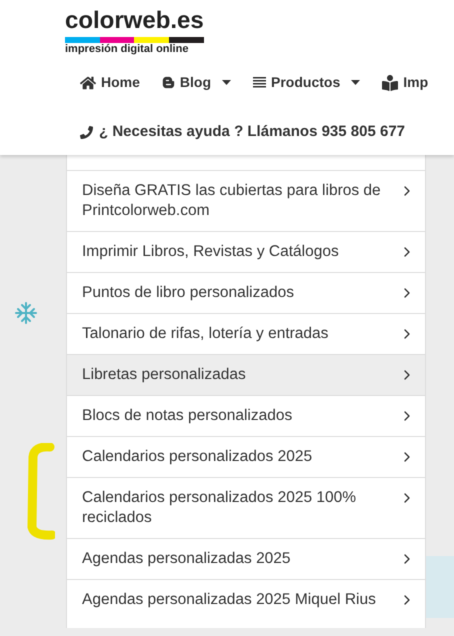 The image size is (454, 636). I want to click on nav-link: Blog, so click(197, 82).